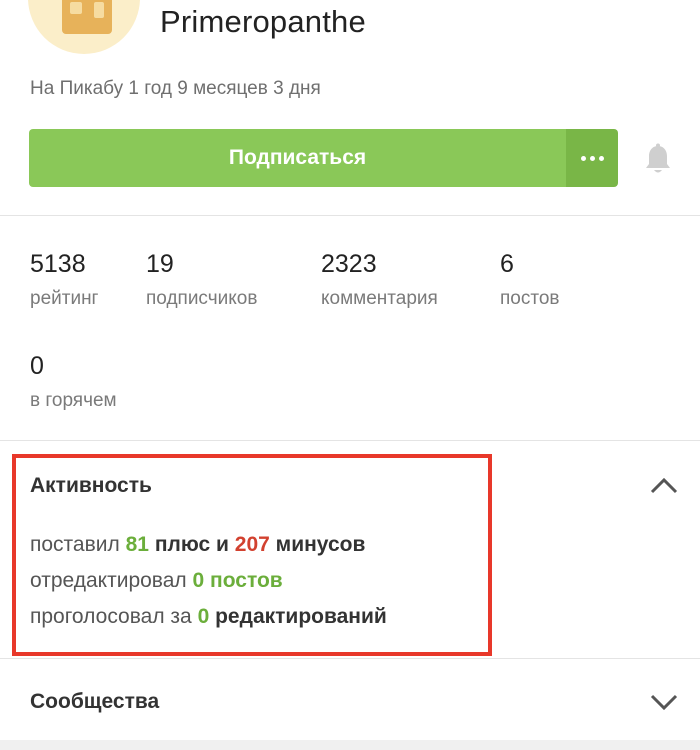 Image resolution: width=700 pixels, height=750 pixels. I want to click on stat-comments-value: 2323, so click(349, 264).